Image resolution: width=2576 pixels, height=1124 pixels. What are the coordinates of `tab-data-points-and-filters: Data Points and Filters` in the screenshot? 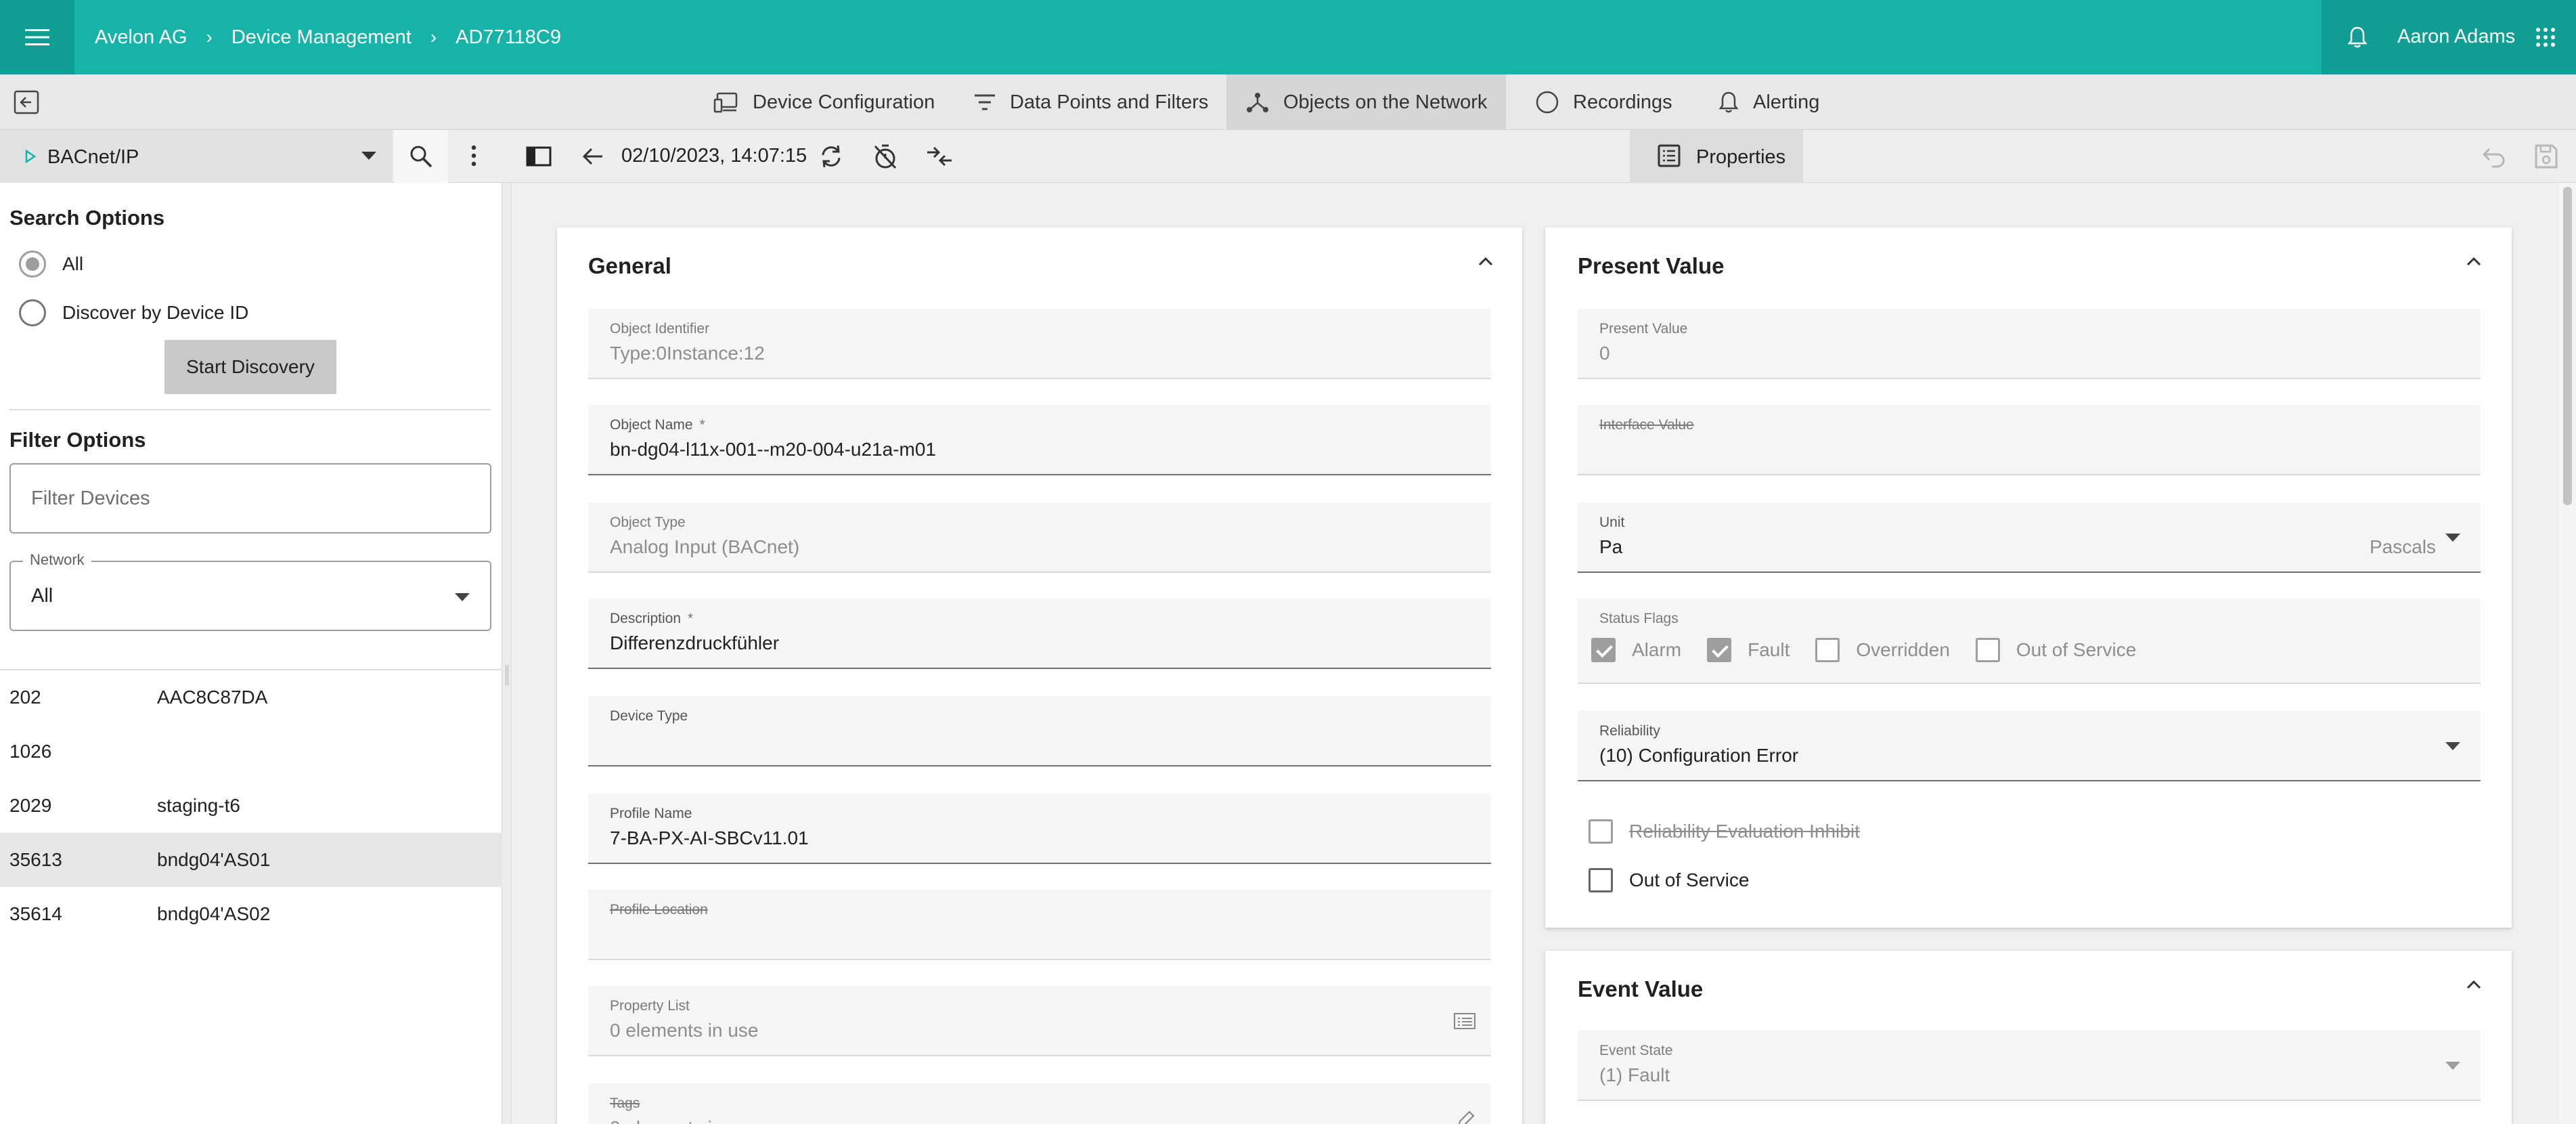 It's located at (1090, 102).